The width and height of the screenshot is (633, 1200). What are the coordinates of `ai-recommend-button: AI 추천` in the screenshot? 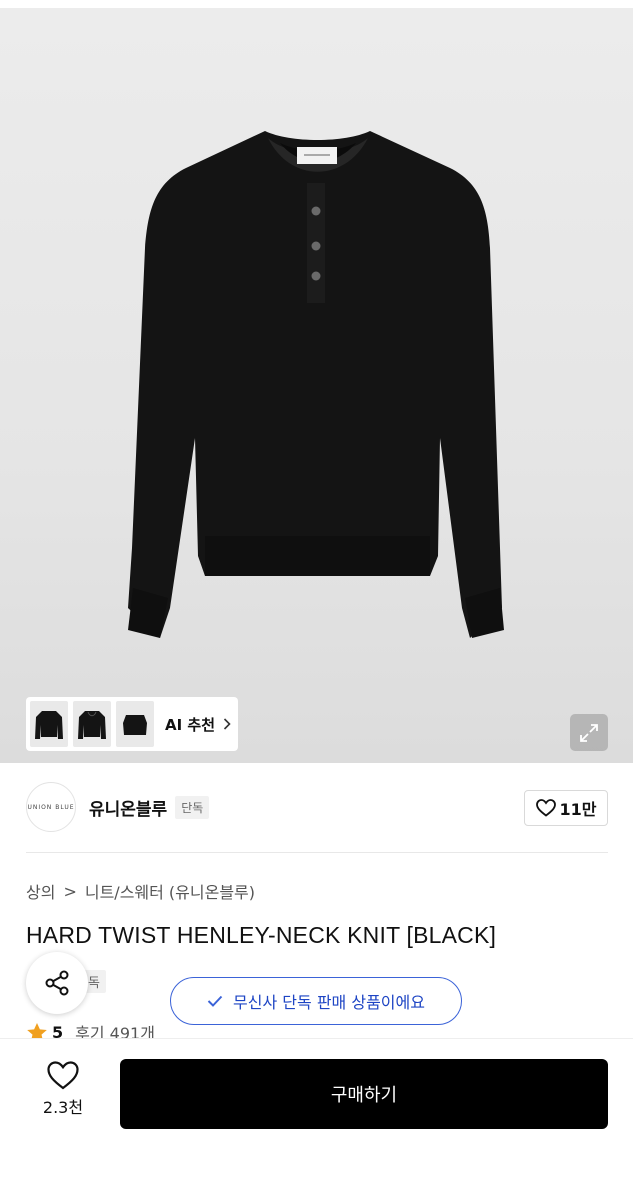 It's located at (198, 724).